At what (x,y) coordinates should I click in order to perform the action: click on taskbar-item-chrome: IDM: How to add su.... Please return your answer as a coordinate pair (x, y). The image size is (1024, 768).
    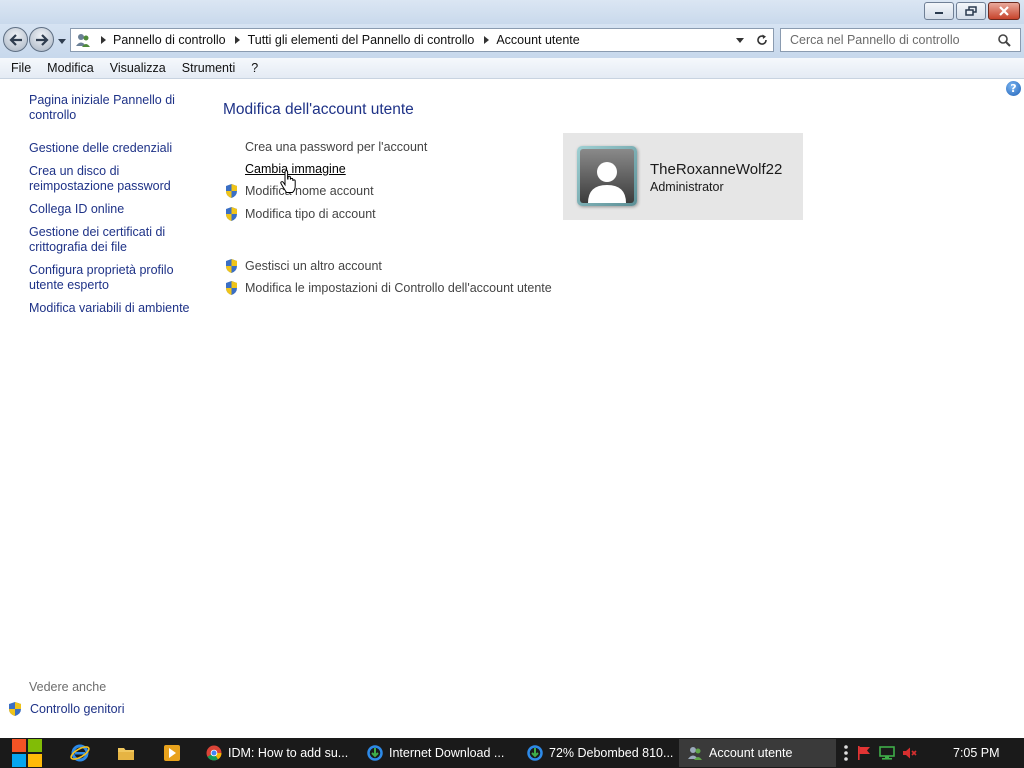
    Looking at the image, I should click on (277, 753).